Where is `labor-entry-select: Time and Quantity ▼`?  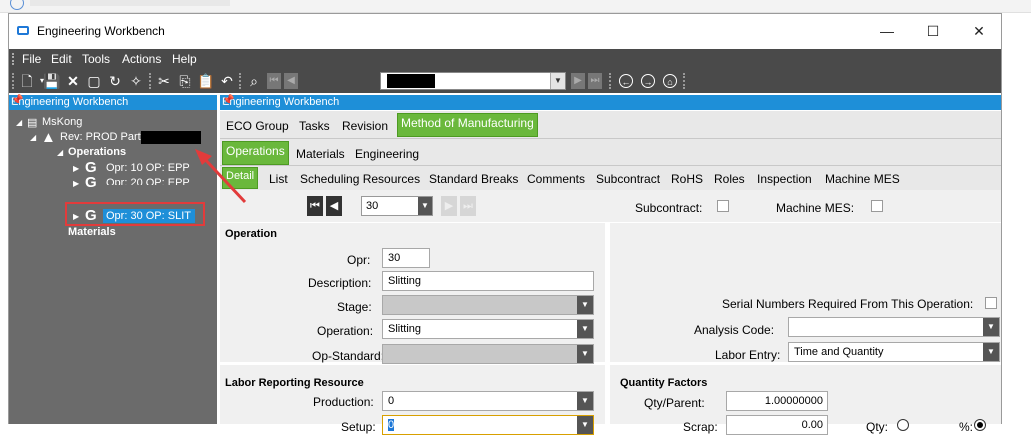 labor-entry-select: Time and Quantity ▼ is located at coordinates (894, 352).